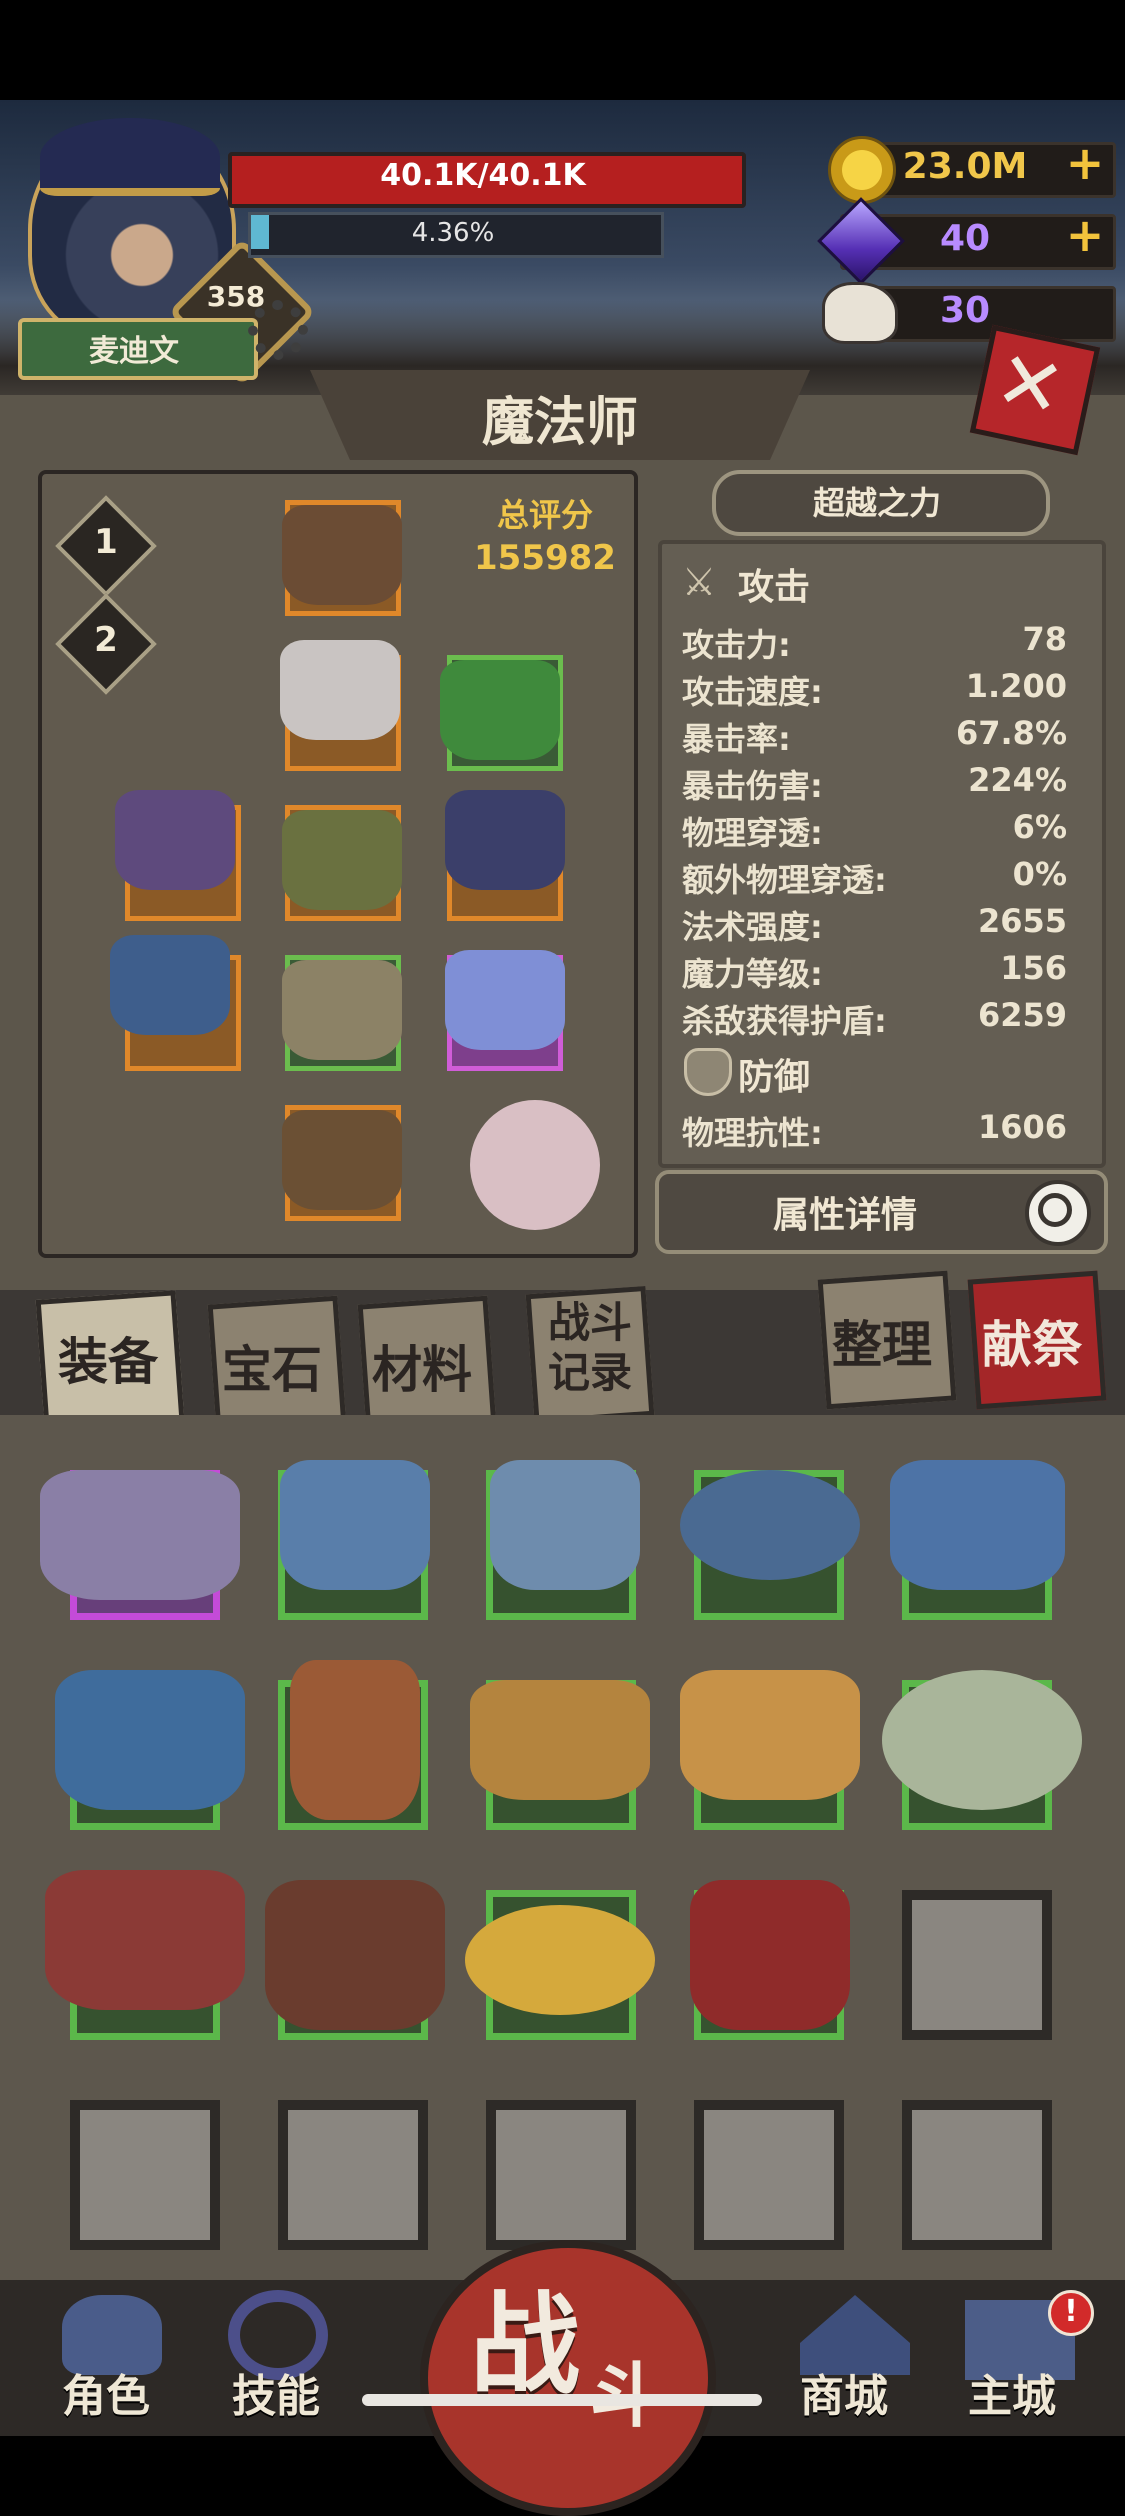  Describe the element at coordinates (505, 840) in the screenshot. I see `mask-item-icon` at that location.